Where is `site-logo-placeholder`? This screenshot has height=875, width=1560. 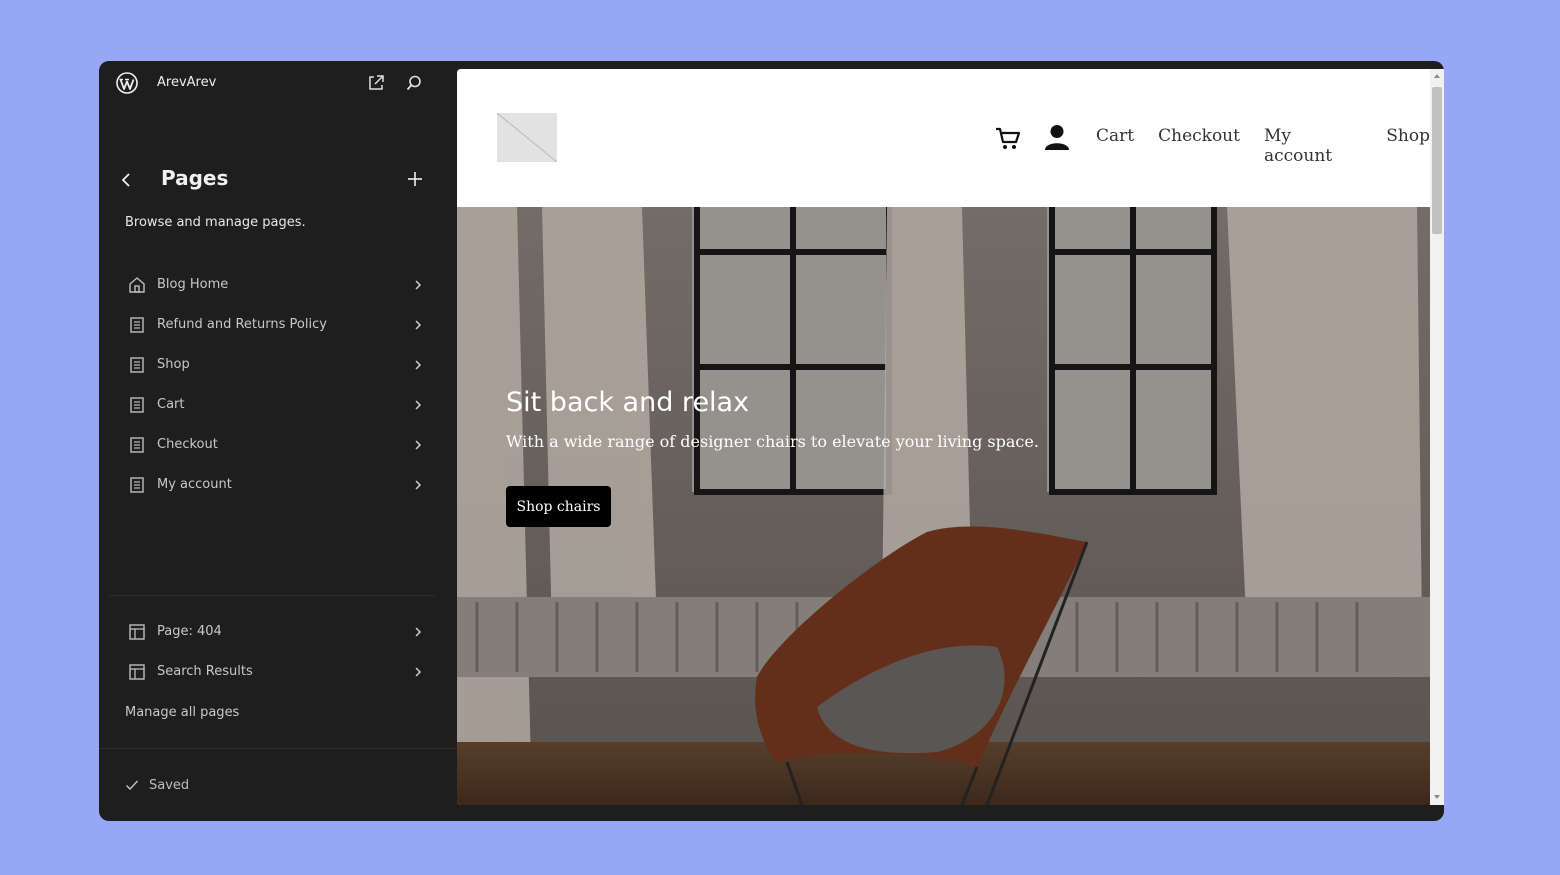
site-logo-placeholder is located at coordinates (527, 137).